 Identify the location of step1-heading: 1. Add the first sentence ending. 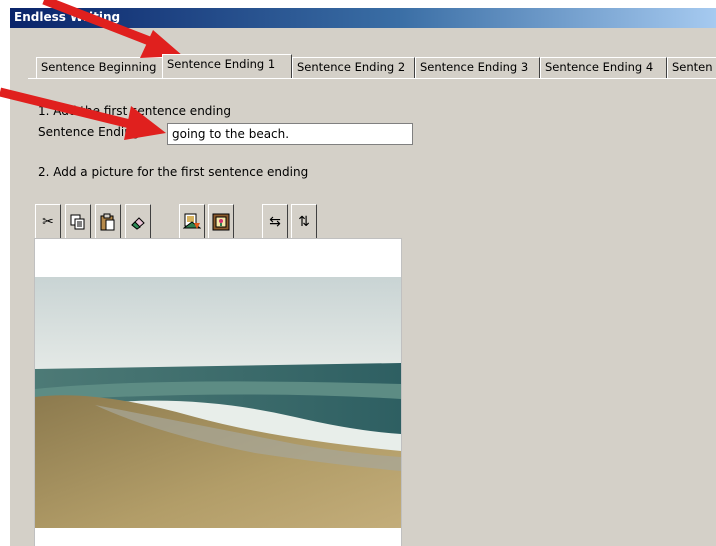
(134, 111).